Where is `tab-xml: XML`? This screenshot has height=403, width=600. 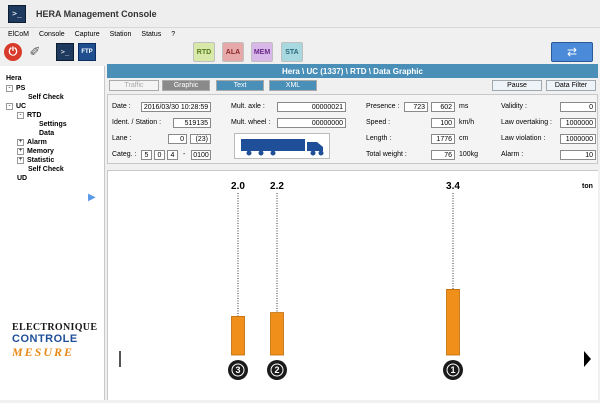
tab-xml: XML is located at coordinates (293, 85).